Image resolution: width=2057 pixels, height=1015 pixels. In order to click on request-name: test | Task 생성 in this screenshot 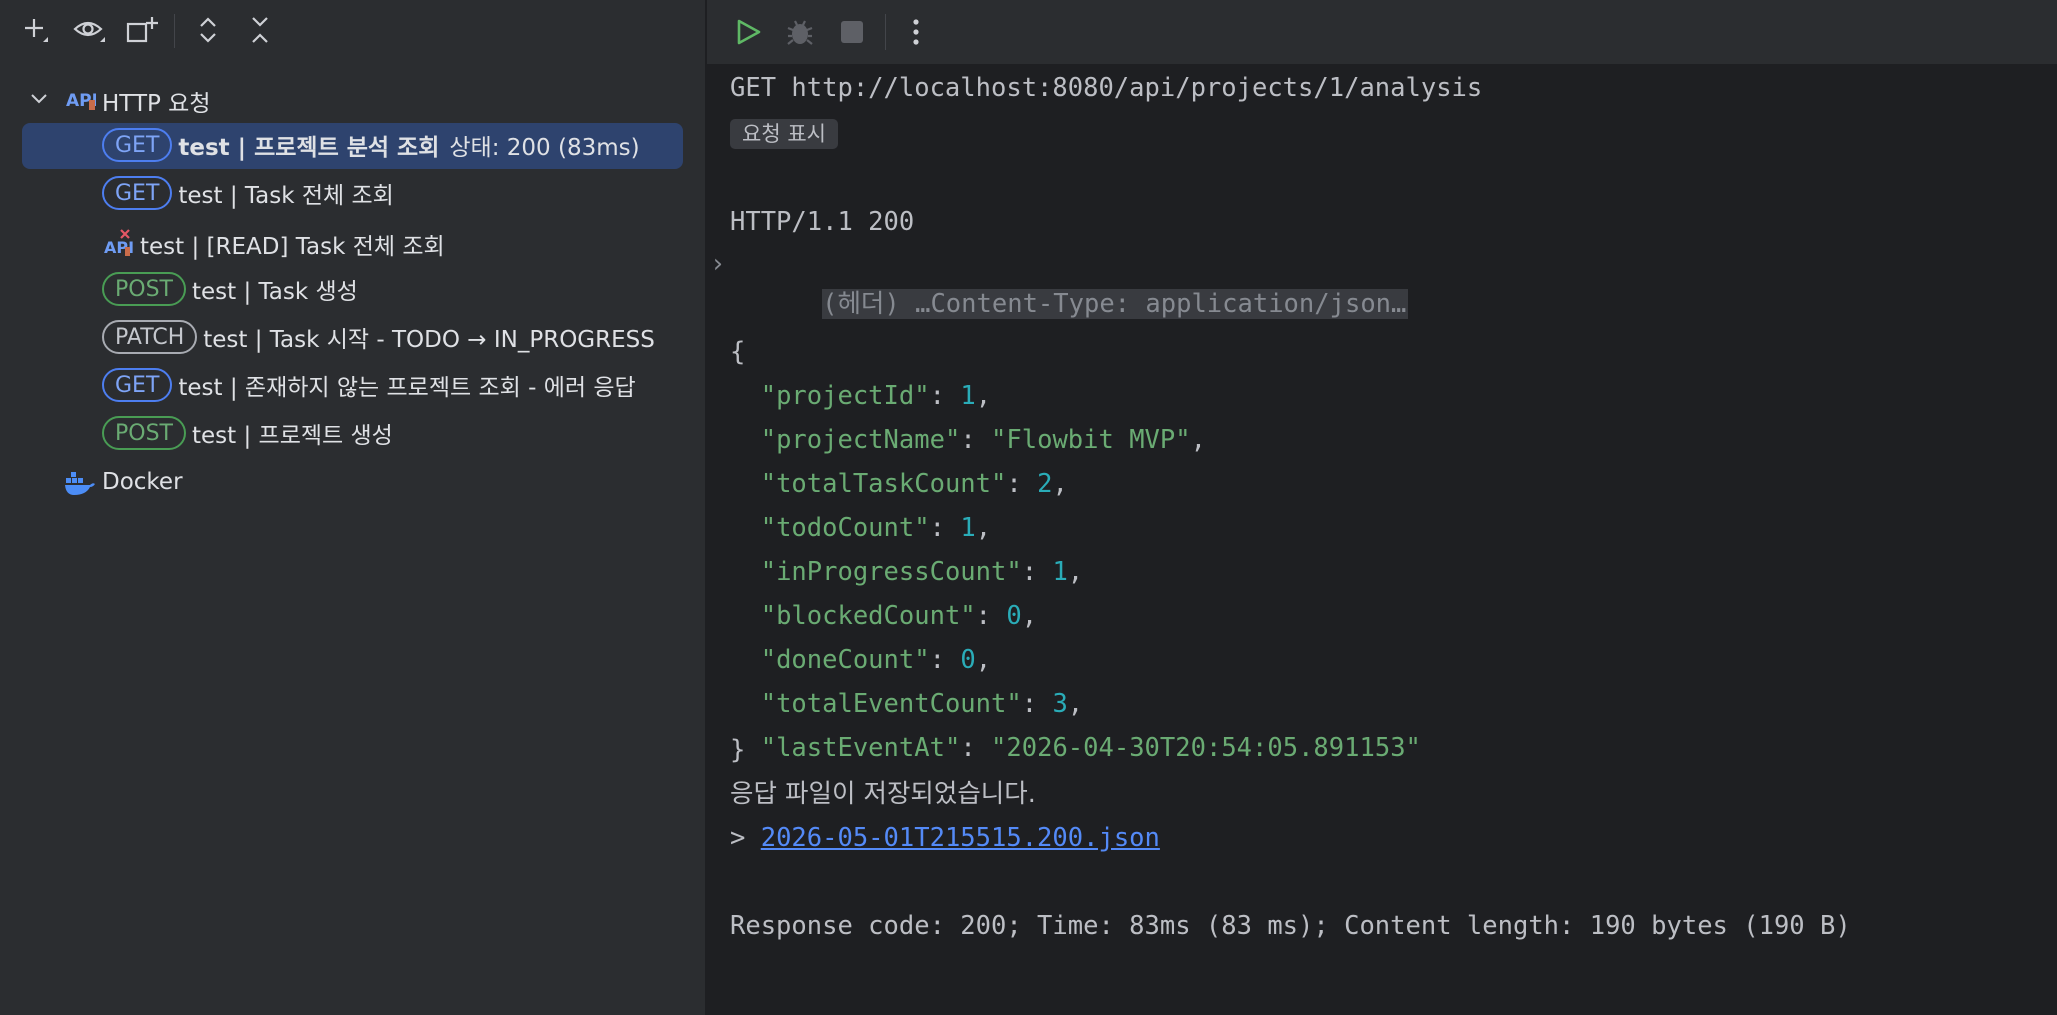, I will do `click(275, 292)`.